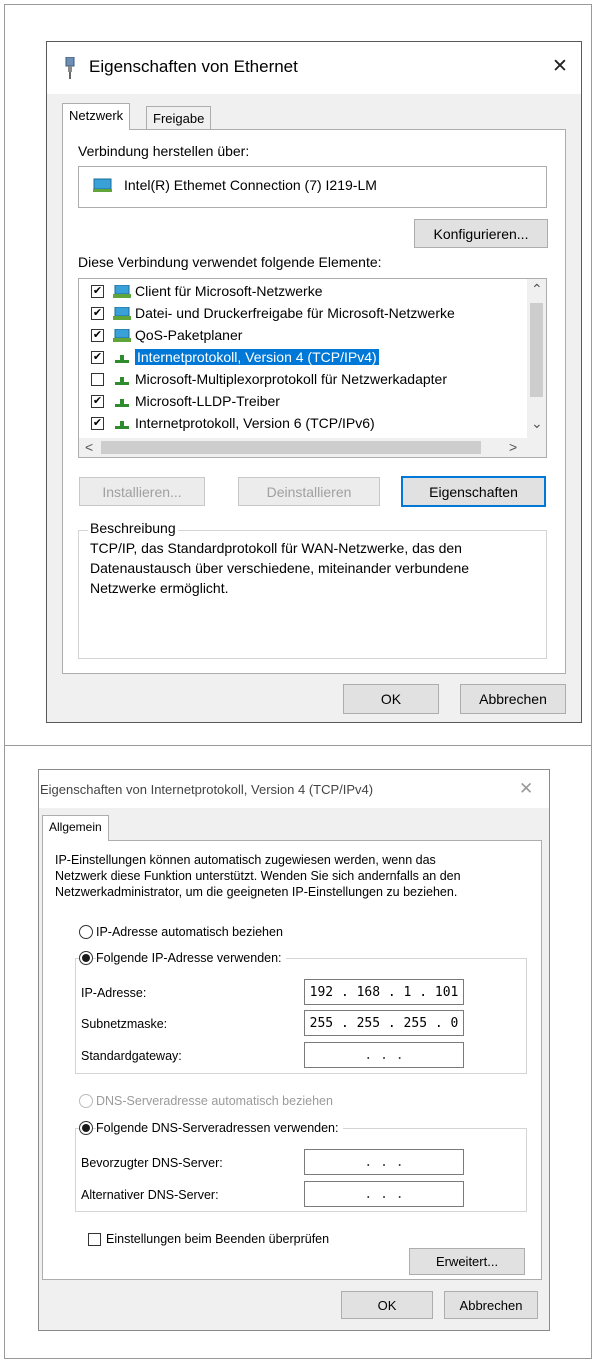  What do you see at coordinates (536, 350) in the screenshot?
I see `vertical-scroll-thumb` at bounding box center [536, 350].